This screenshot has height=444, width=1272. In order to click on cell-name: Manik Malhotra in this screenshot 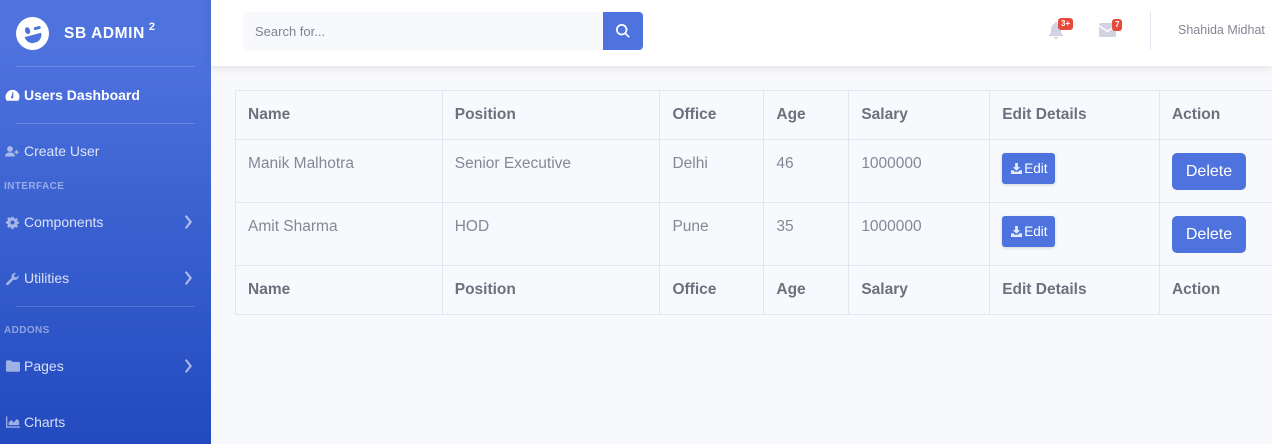, I will do `click(339, 171)`.